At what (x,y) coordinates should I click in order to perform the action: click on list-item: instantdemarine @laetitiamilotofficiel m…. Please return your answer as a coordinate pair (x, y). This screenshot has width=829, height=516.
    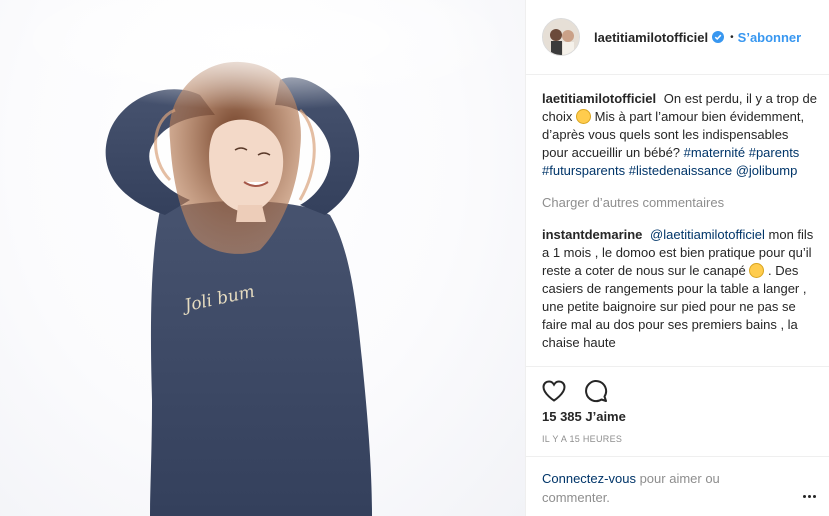
    Looking at the image, I should click on (680, 289).